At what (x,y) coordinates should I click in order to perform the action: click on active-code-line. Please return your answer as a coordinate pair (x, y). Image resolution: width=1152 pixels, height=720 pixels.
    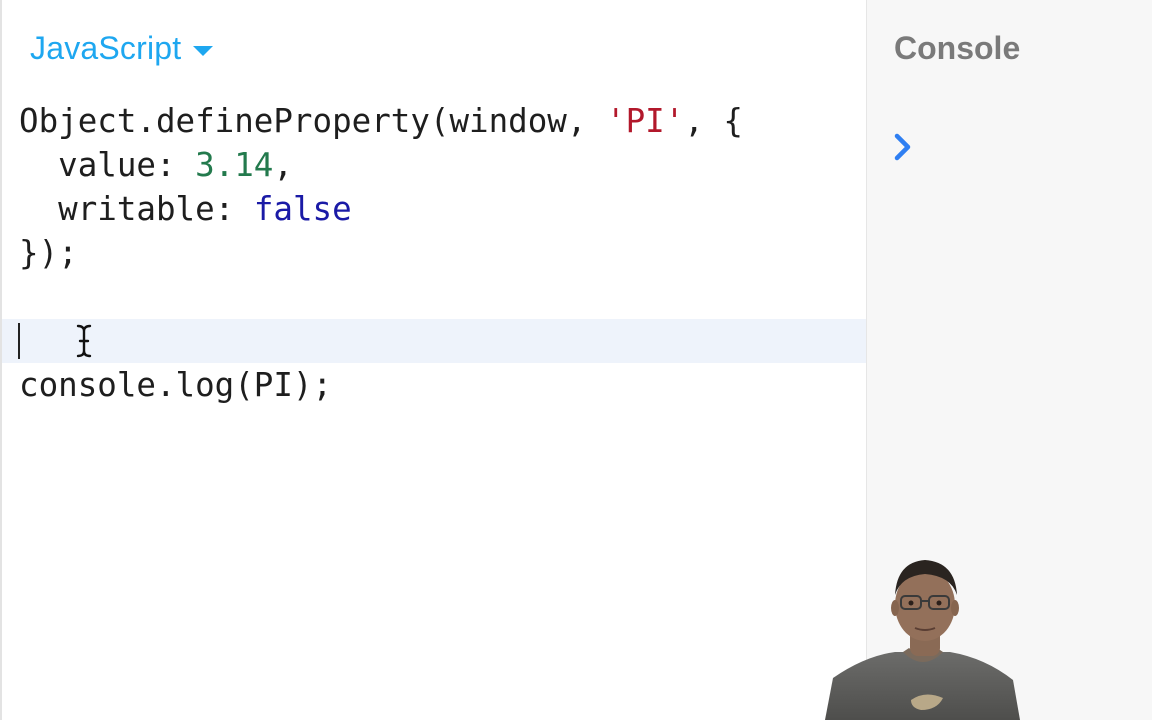
    Looking at the image, I should click on (435, 341).